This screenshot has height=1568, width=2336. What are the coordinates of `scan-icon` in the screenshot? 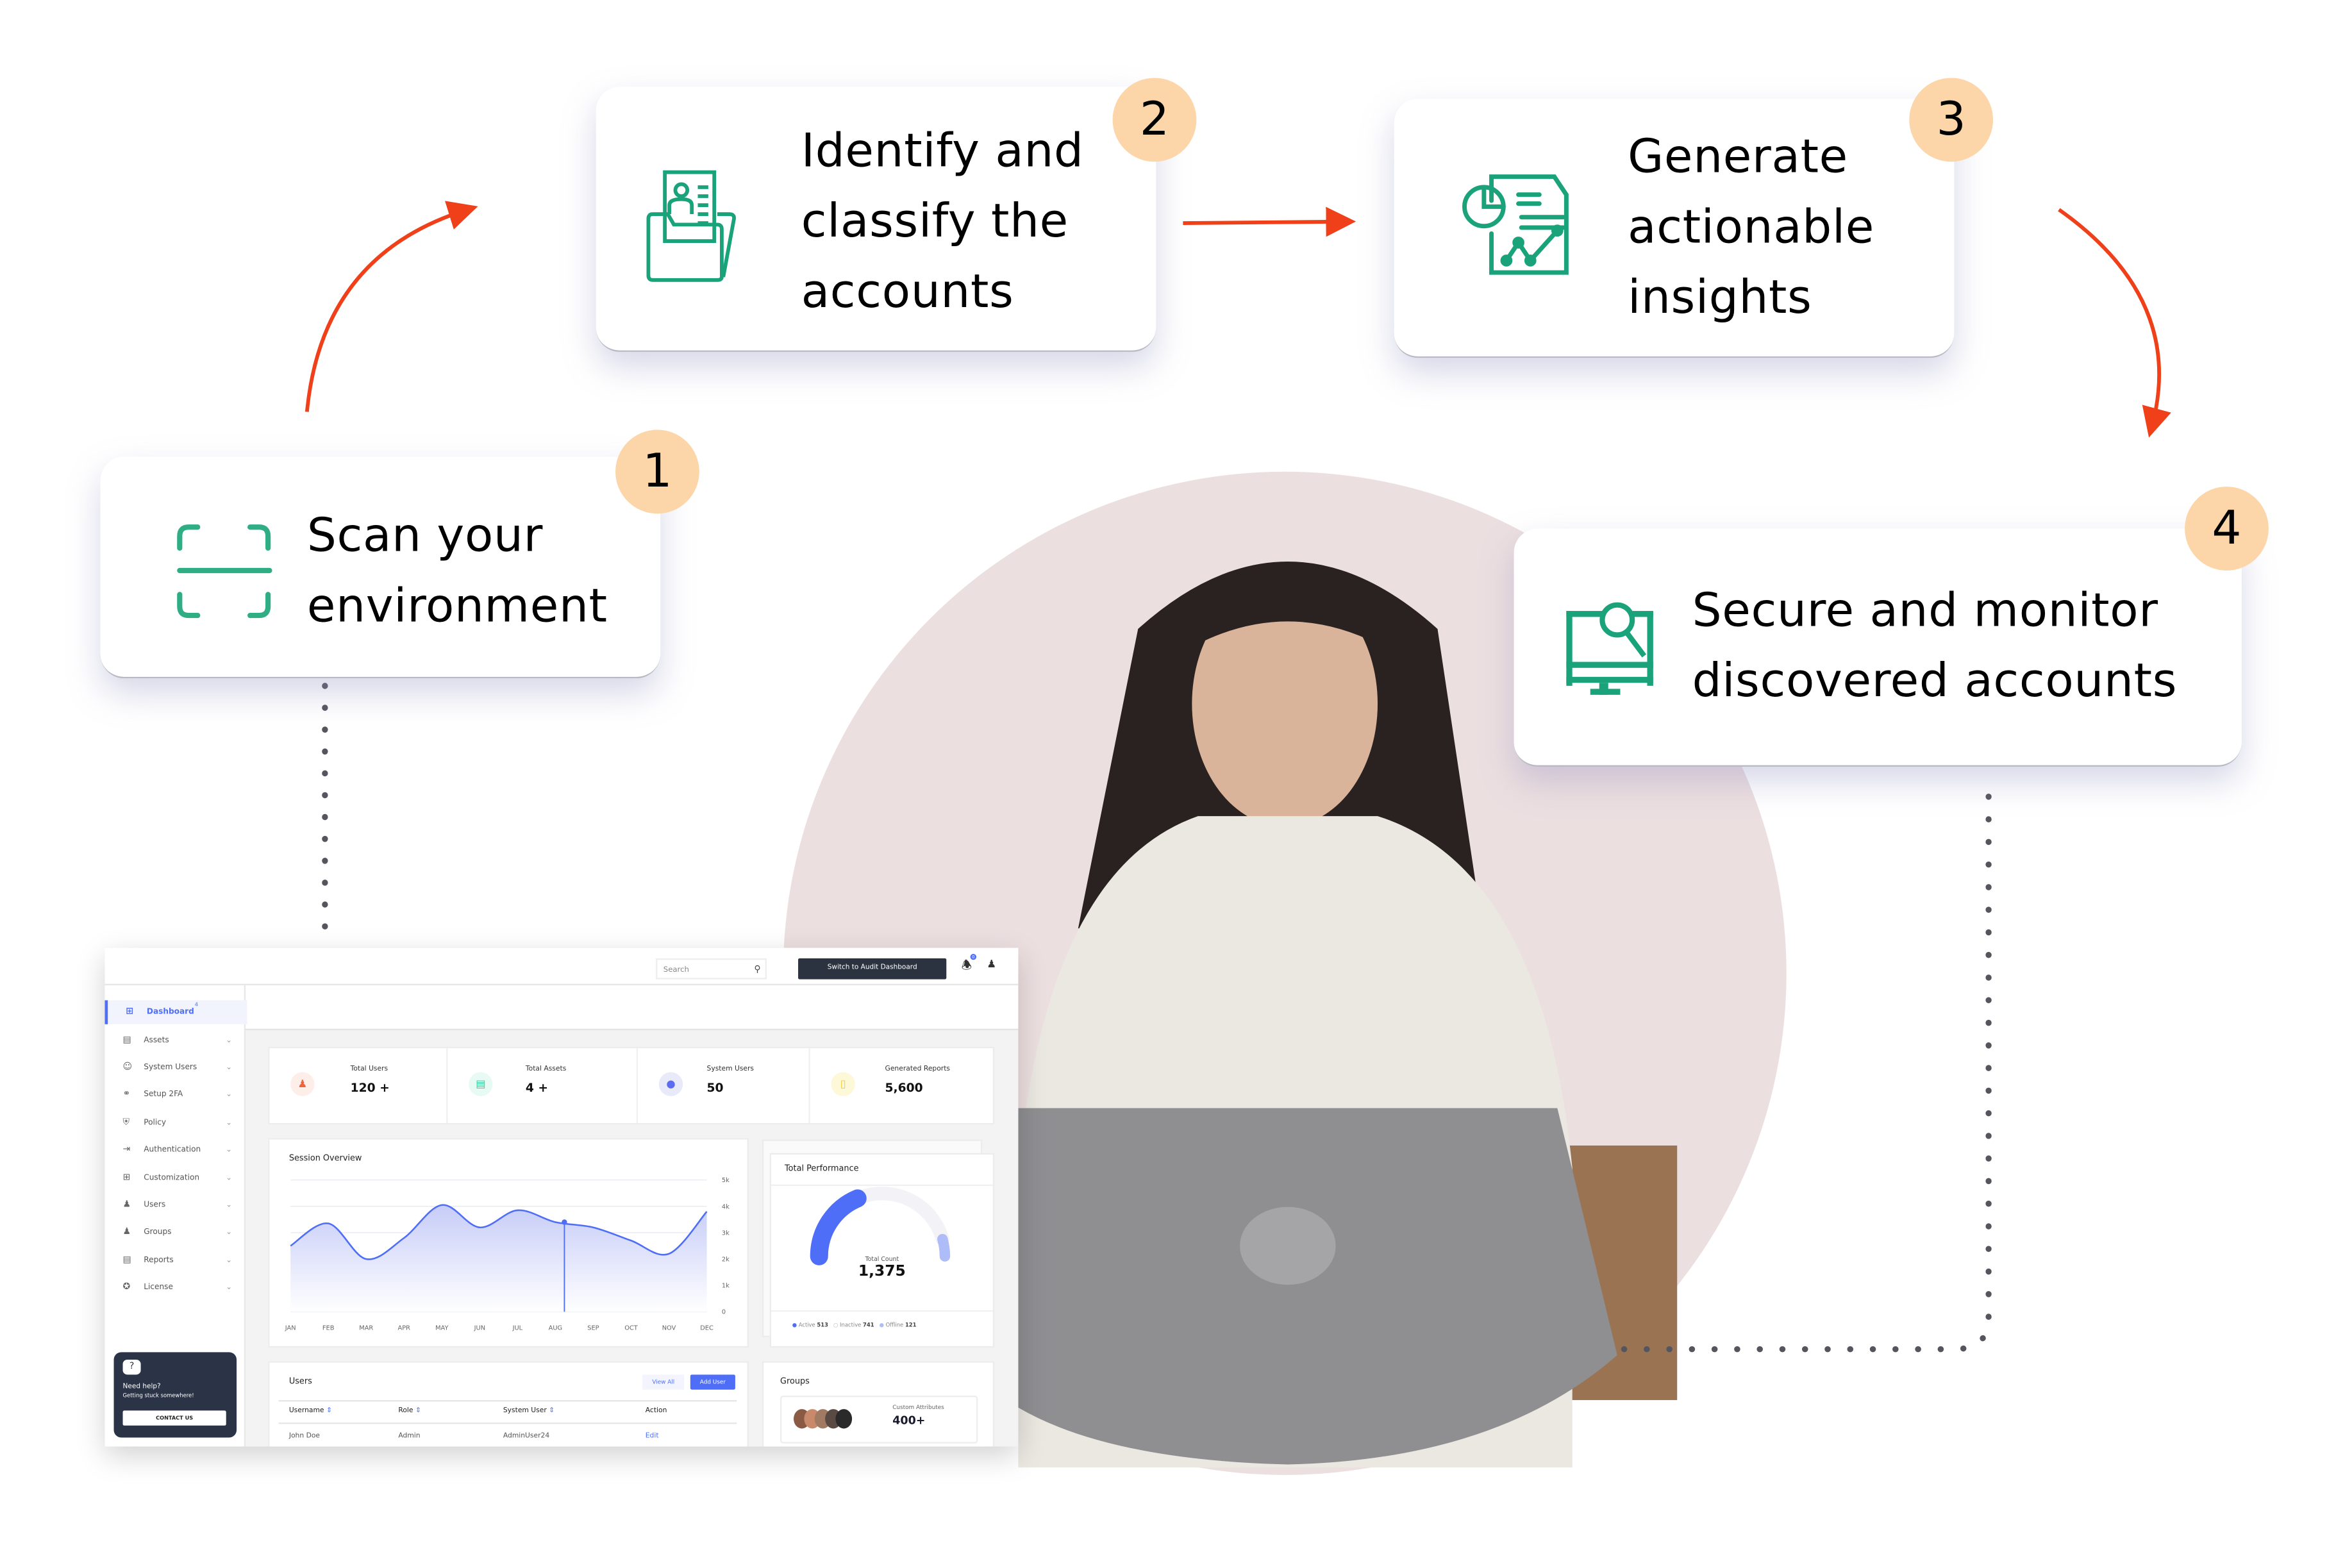 It's located at (224, 571).